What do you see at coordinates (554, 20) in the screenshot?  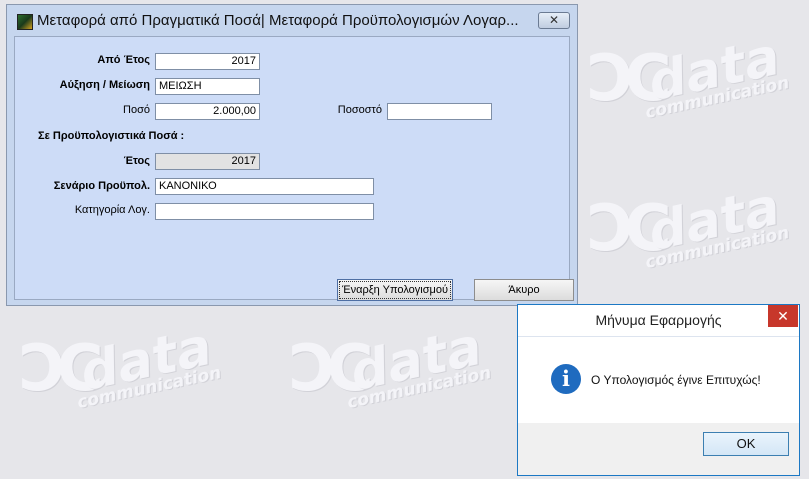 I see `dialog-close-button: ✕` at bounding box center [554, 20].